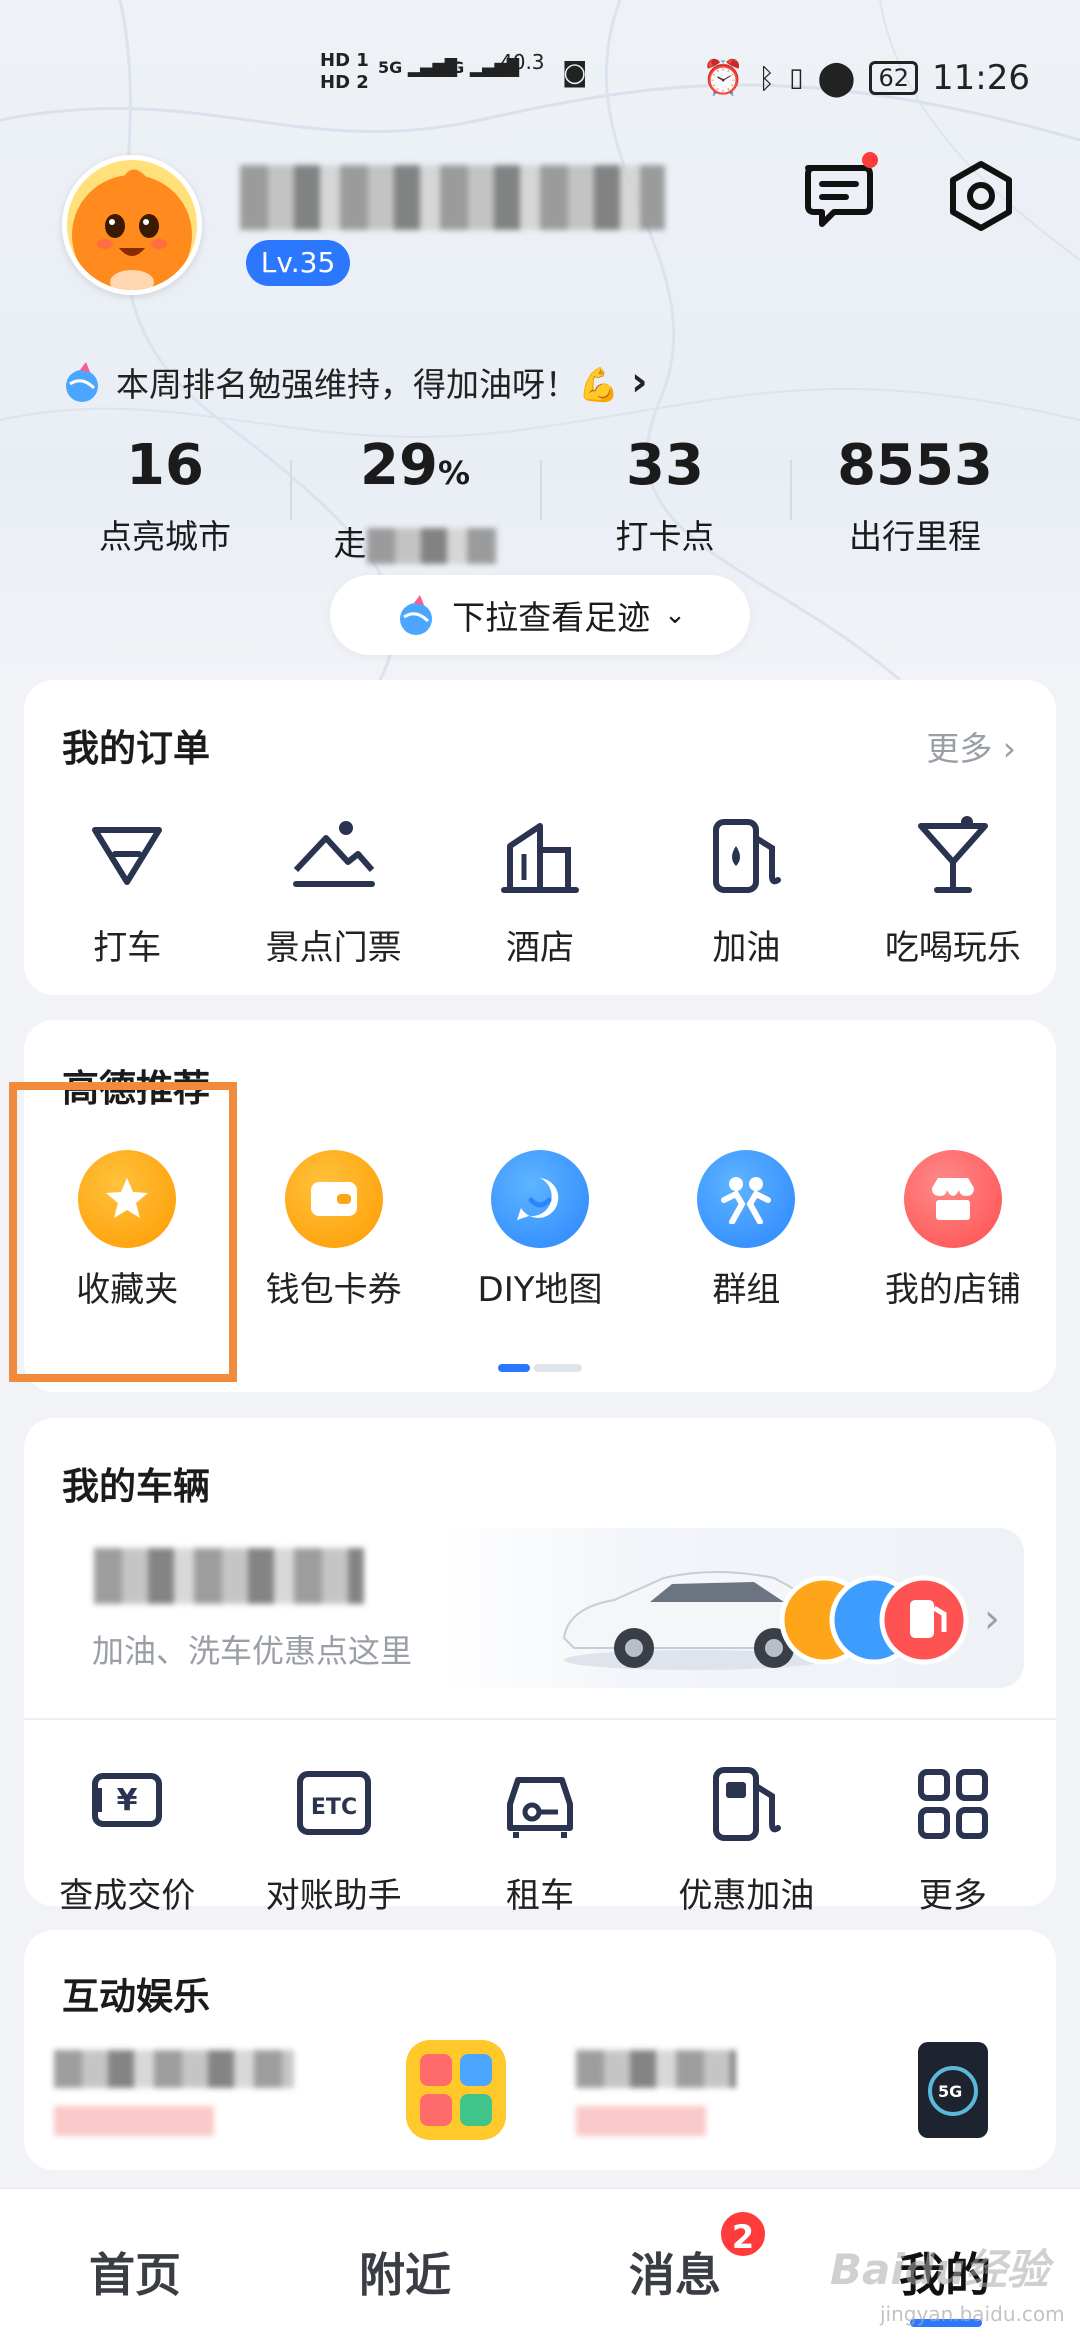  I want to click on phone-product-image: 5G, so click(953, 2090).